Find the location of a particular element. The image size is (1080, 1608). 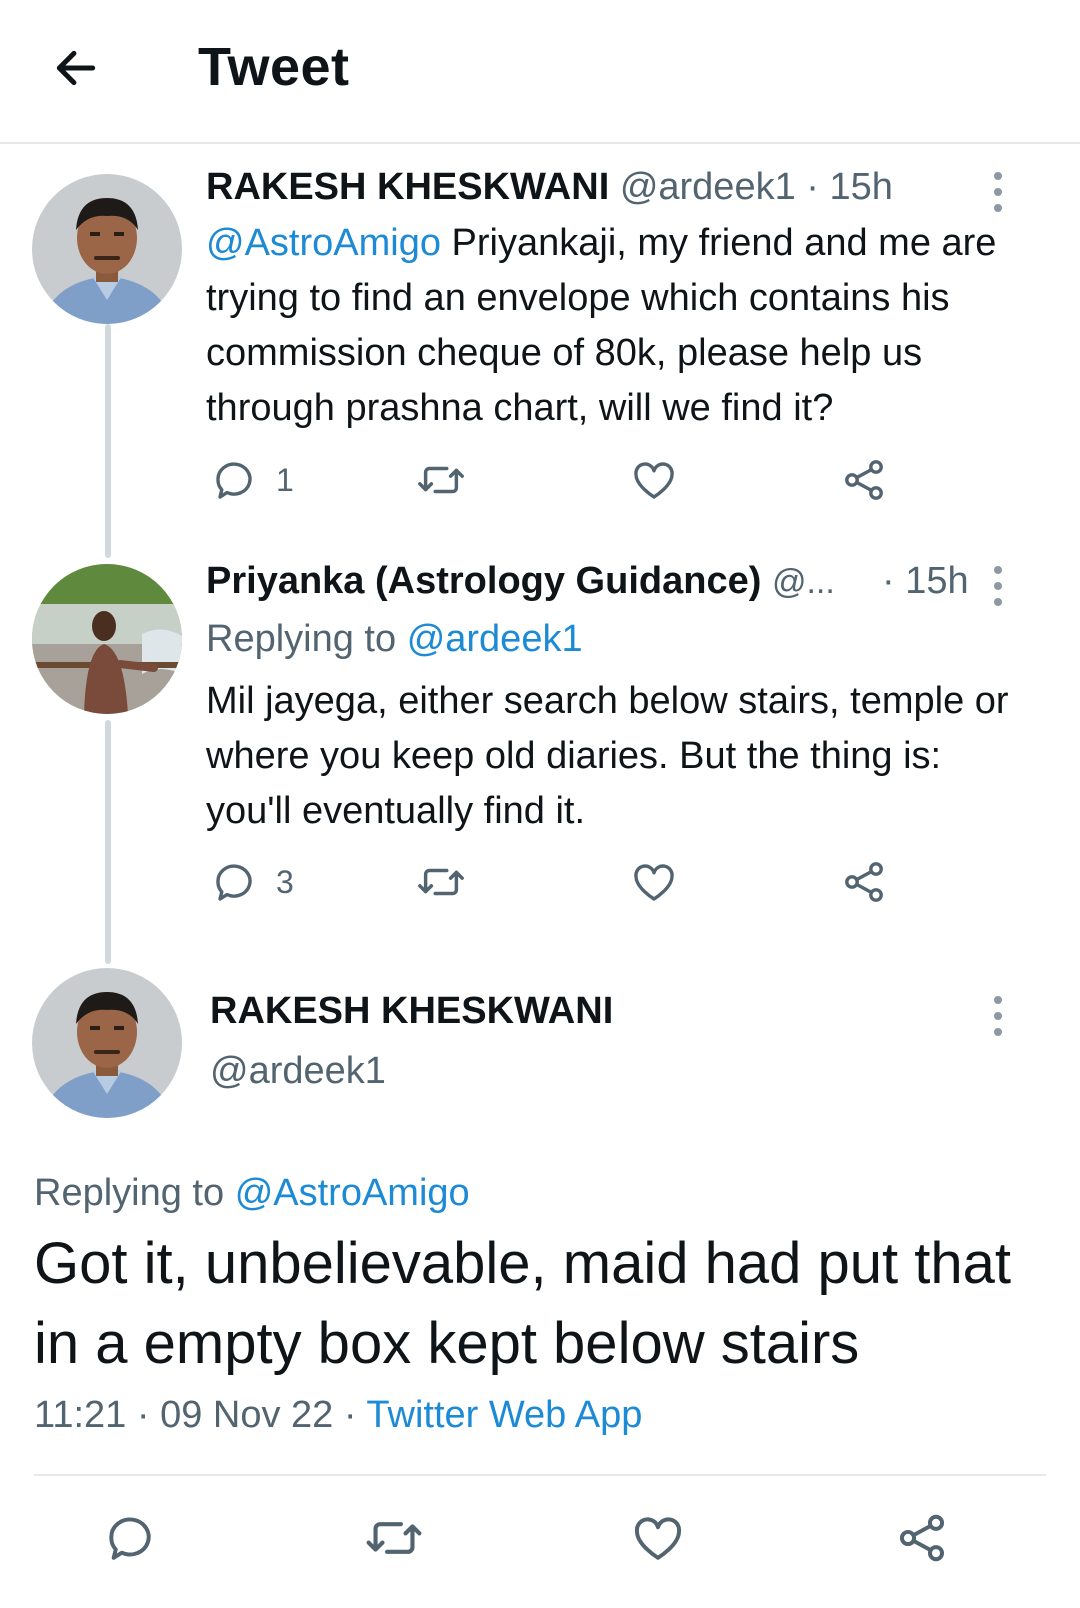

replying-to-link: @ardeek1 is located at coordinates (495, 639).